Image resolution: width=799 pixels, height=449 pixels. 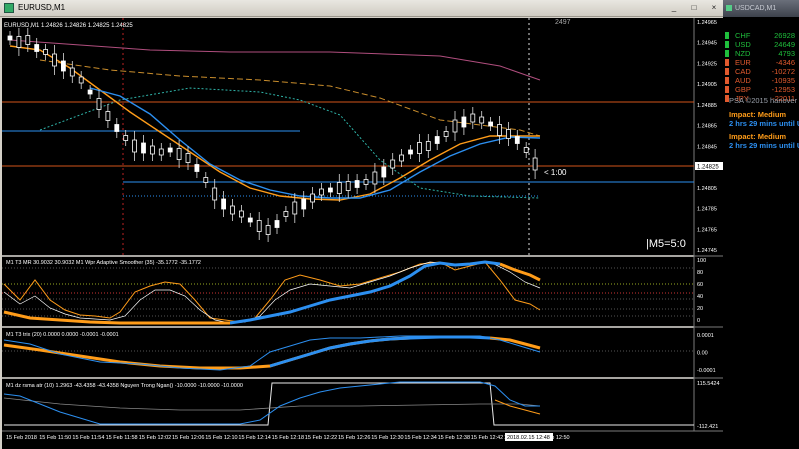 I want to click on pane3-tick: -112.421, so click(x=707, y=427).